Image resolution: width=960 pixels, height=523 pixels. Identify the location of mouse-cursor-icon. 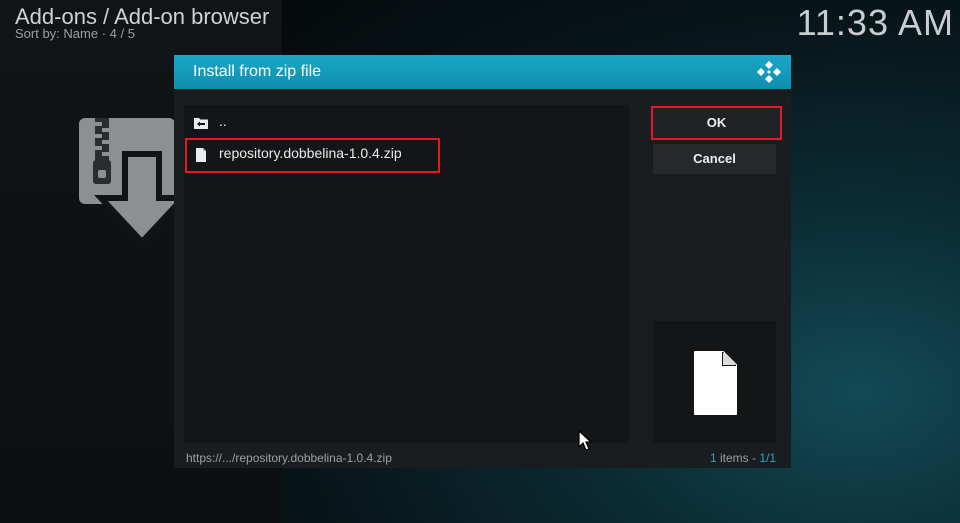
(585, 440).